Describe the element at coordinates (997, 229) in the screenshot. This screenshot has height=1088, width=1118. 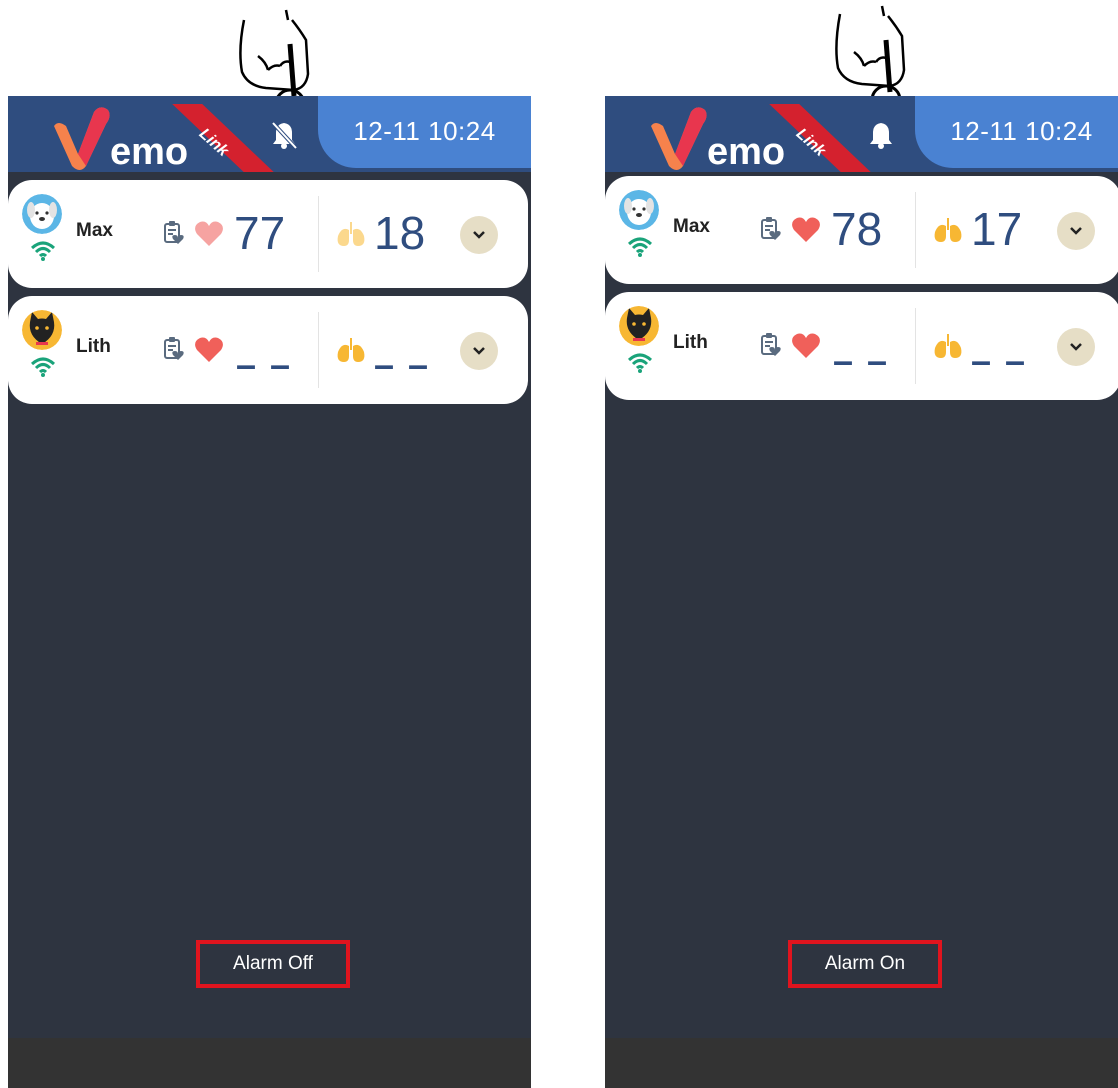
I see `resp-rate-value: 17` at that location.